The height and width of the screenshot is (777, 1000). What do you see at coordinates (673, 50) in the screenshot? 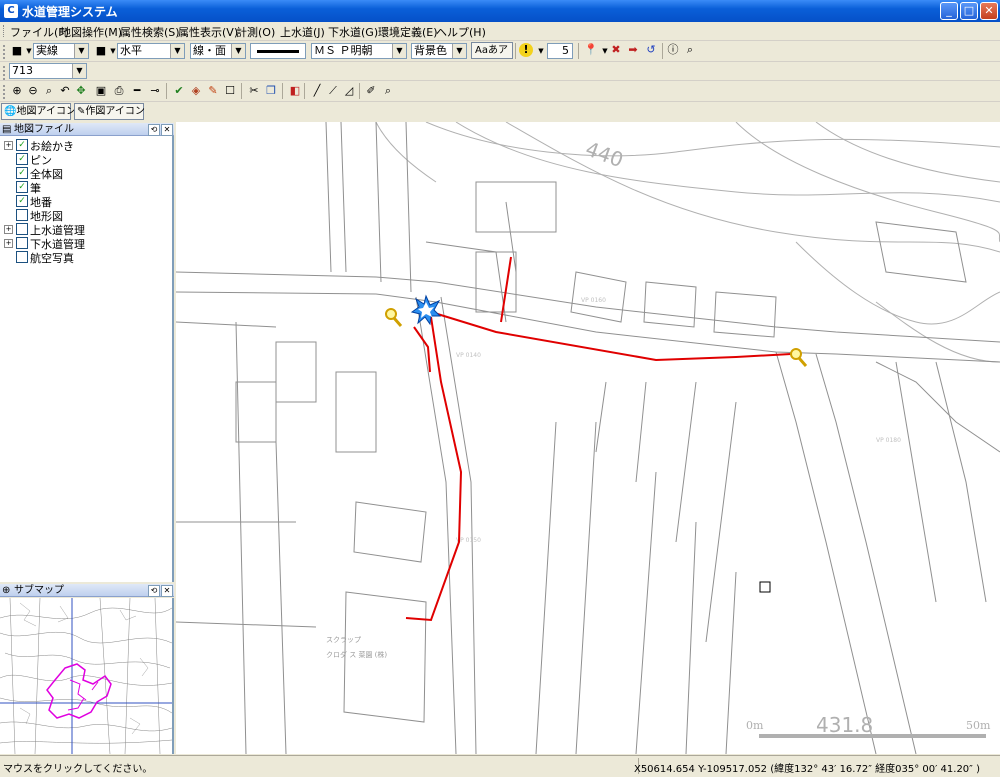
I see `info-icon: ⓘ` at bounding box center [673, 50].